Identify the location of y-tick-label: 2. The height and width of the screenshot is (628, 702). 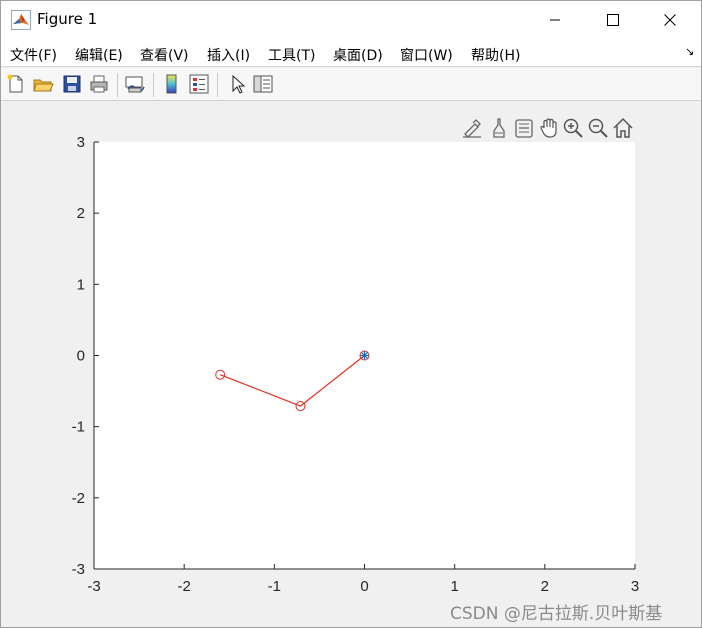
(81, 213).